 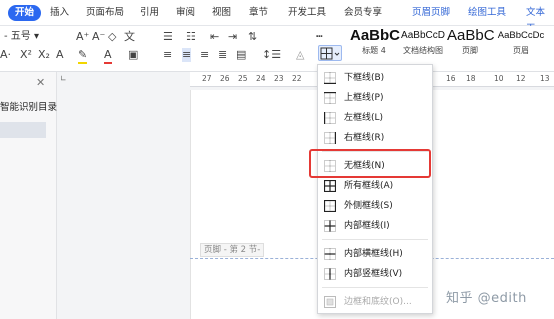 I want to click on menu-item-all-borders: 所有框线(A), so click(x=375, y=186).